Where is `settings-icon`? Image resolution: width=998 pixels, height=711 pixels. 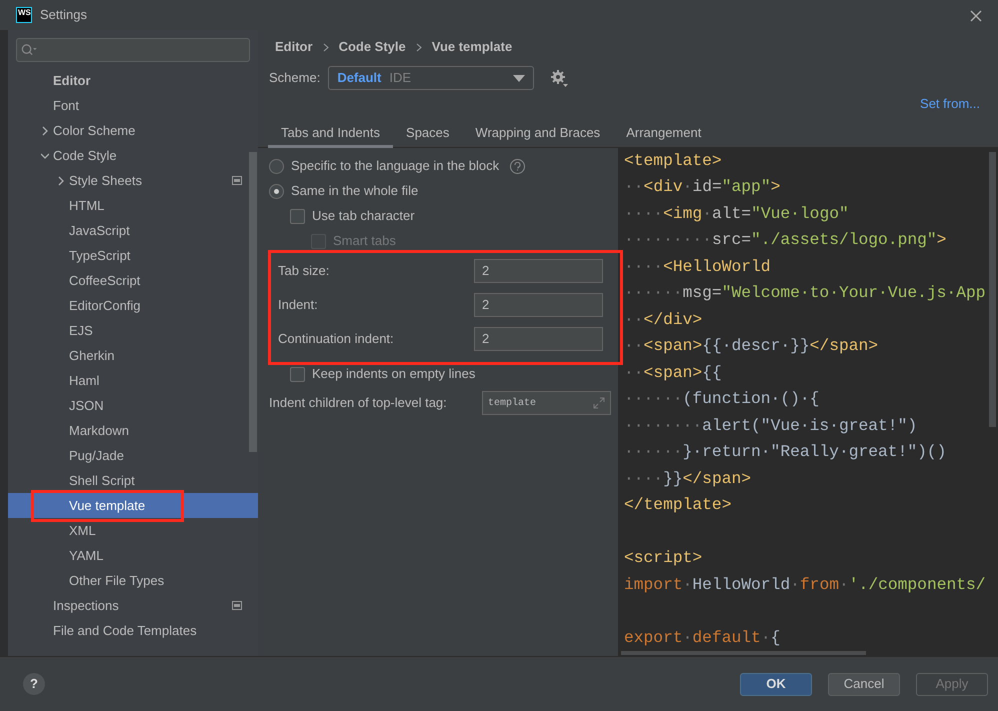
settings-icon is located at coordinates (559, 78).